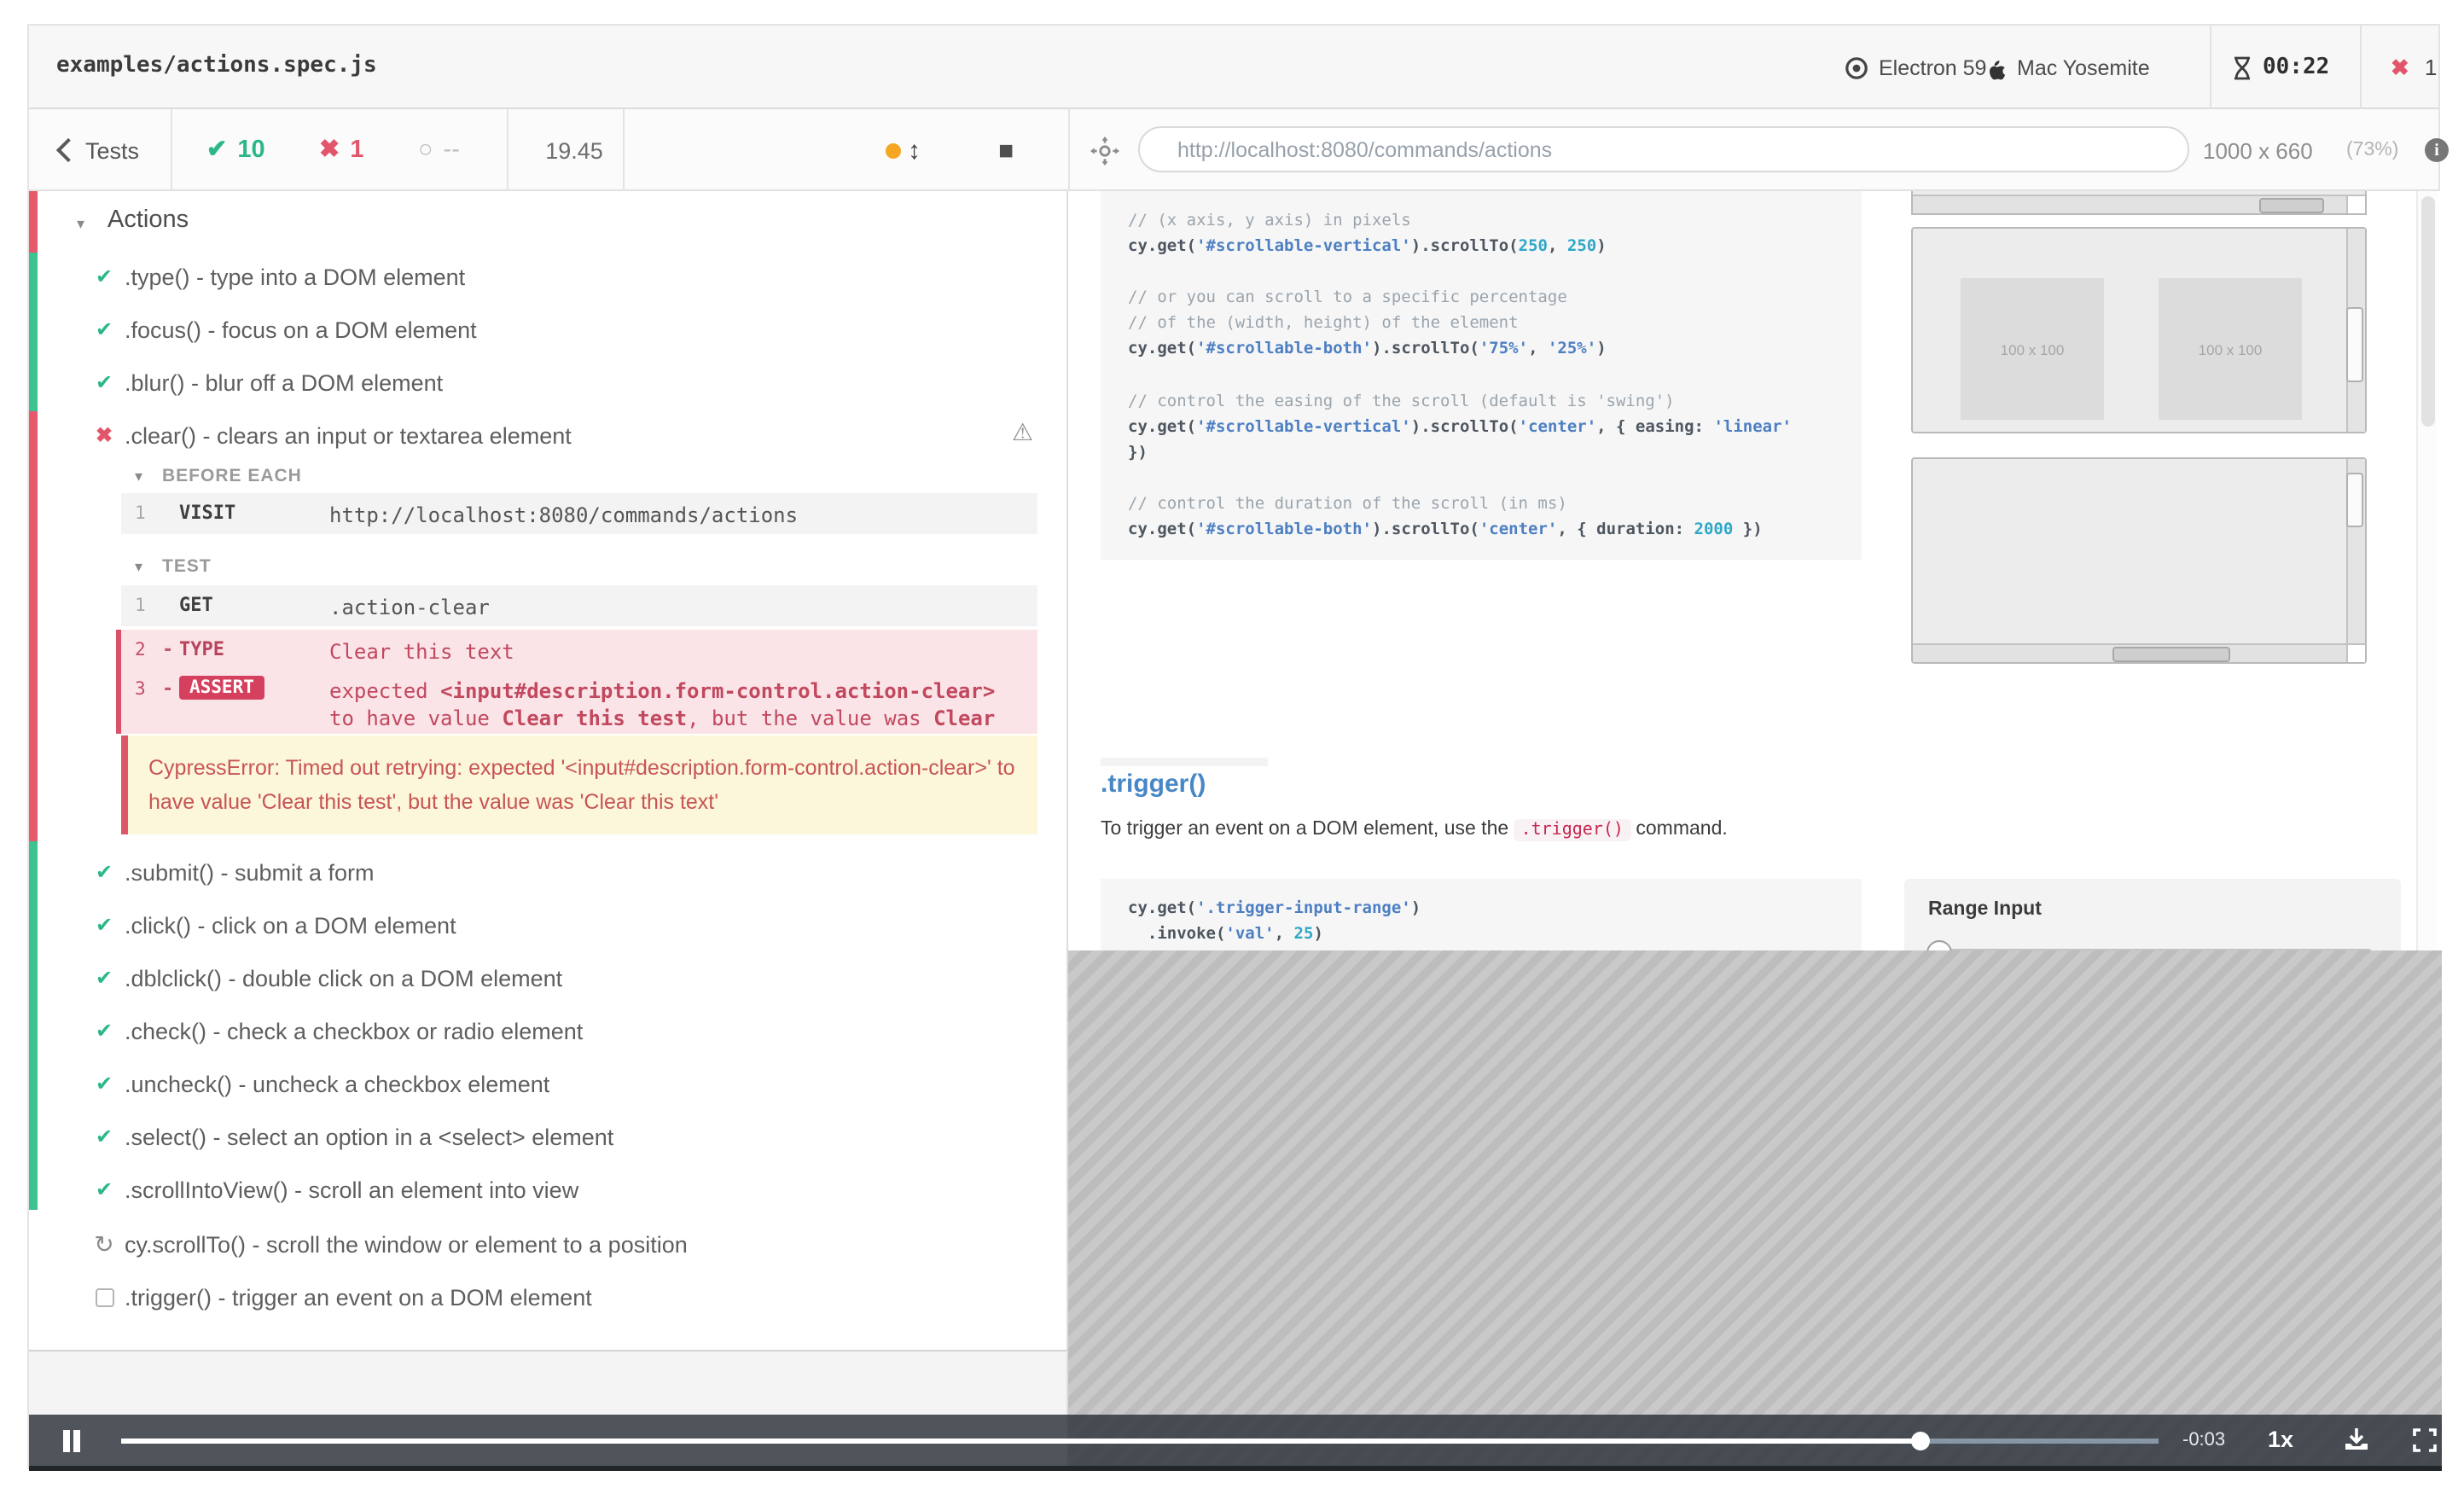 This screenshot has width=2464, height=1488. I want to click on spec-title: examples/actions.spec.js, so click(216, 66).